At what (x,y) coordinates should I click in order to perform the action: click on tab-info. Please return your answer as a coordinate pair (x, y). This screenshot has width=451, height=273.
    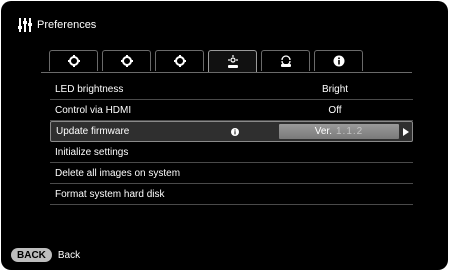
    Looking at the image, I should click on (338, 60).